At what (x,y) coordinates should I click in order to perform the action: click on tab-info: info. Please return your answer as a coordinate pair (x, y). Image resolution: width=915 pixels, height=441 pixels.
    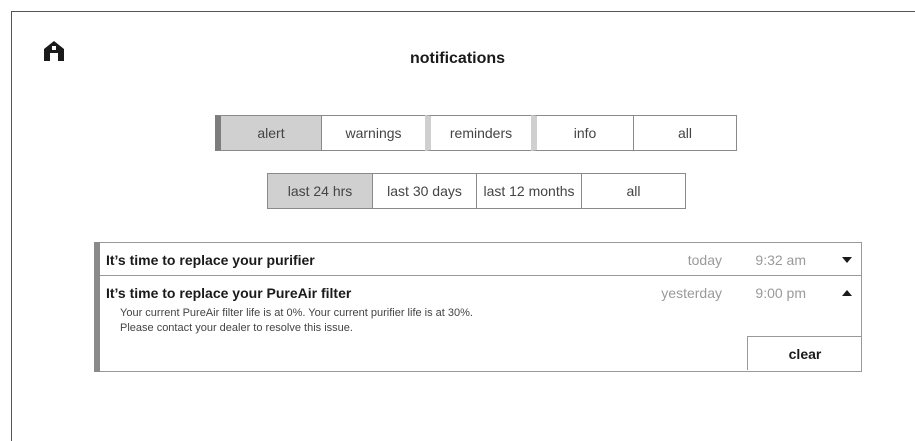
    Looking at the image, I should click on (582, 133).